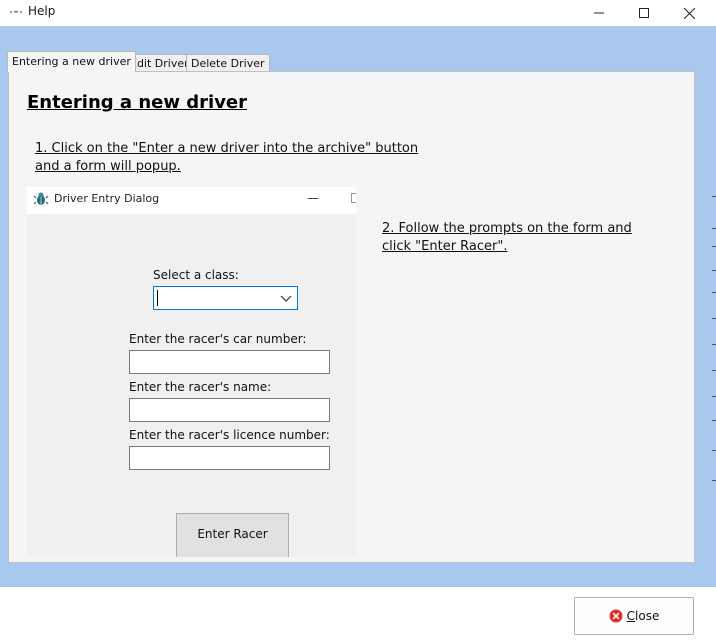 This screenshot has width=716, height=641. Describe the element at coordinates (71, 61) in the screenshot. I see `tab-entering-new-driver: Entering a new driver` at that location.